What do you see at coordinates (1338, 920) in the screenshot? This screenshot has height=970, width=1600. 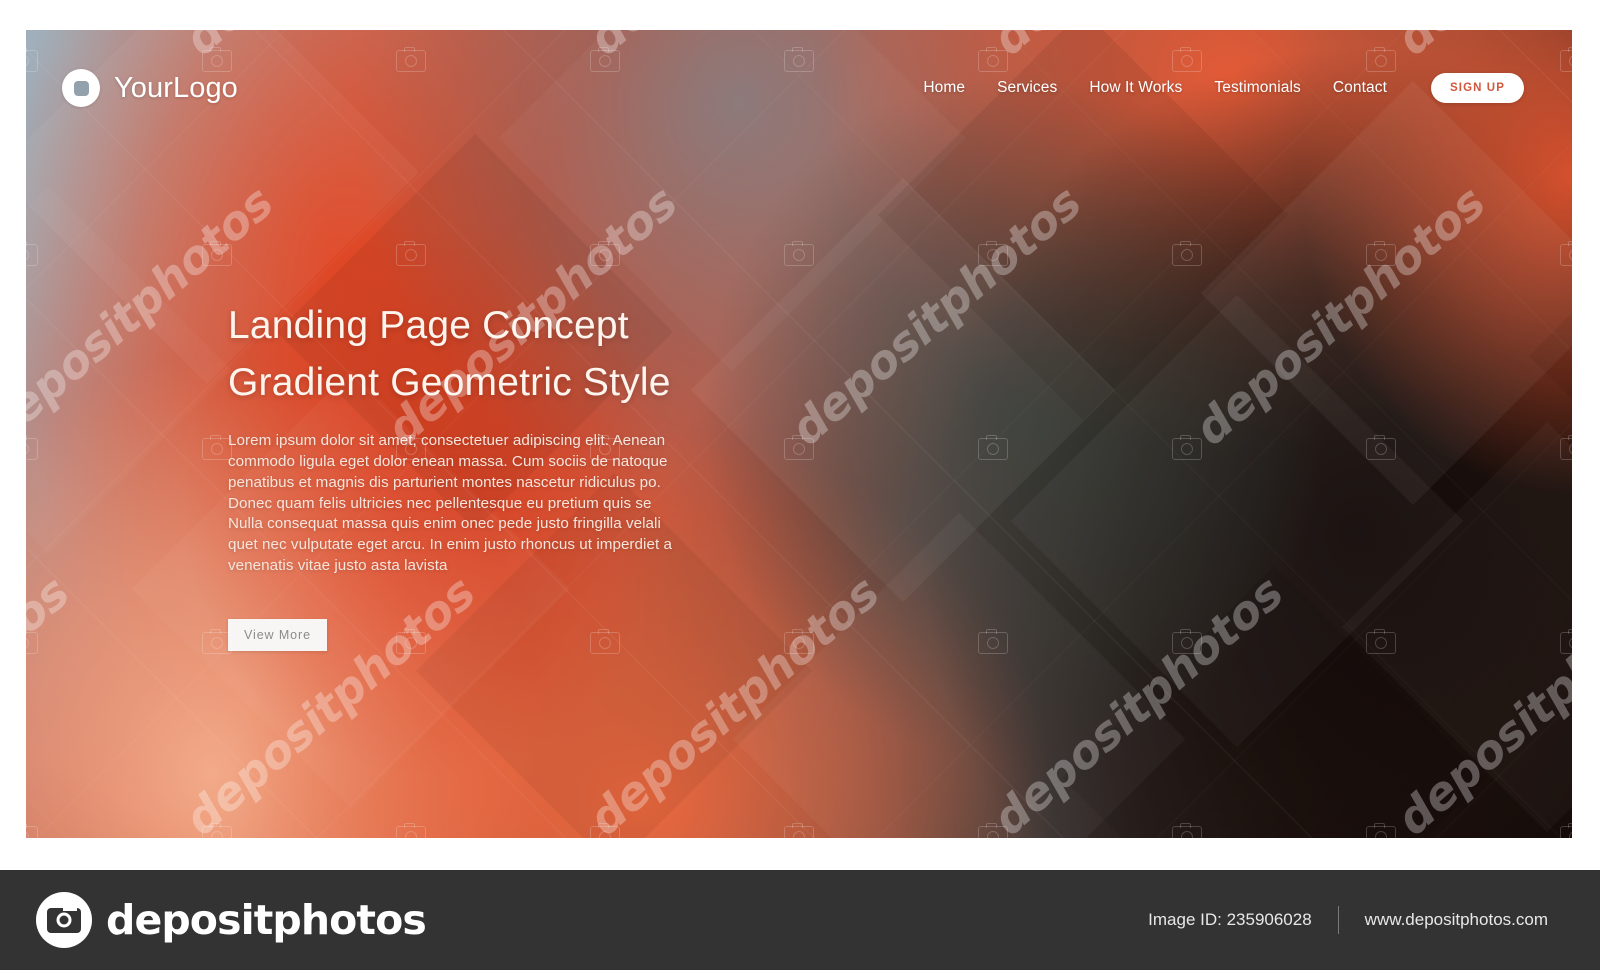 I see `footer-divider` at bounding box center [1338, 920].